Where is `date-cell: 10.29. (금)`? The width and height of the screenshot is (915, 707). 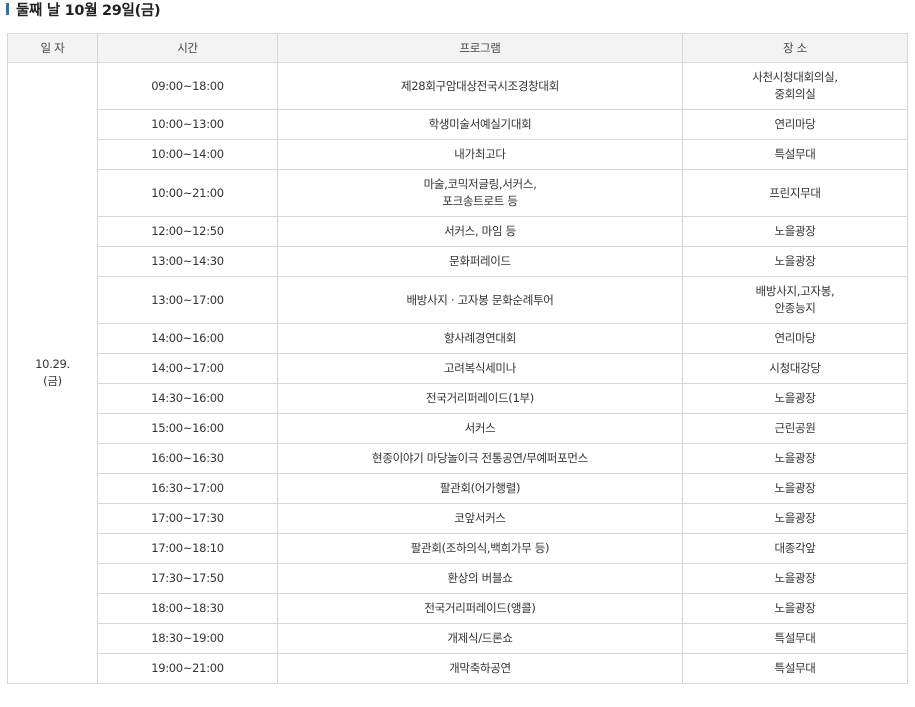 date-cell: 10.29. (금) is located at coordinates (52, 373).